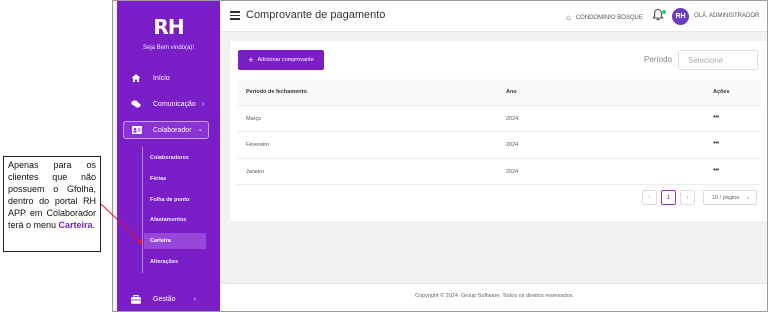  Describe the element at coordinates (174, 104) in the screenshot. I see `sidebar-item-label: Comunicação` at that location.